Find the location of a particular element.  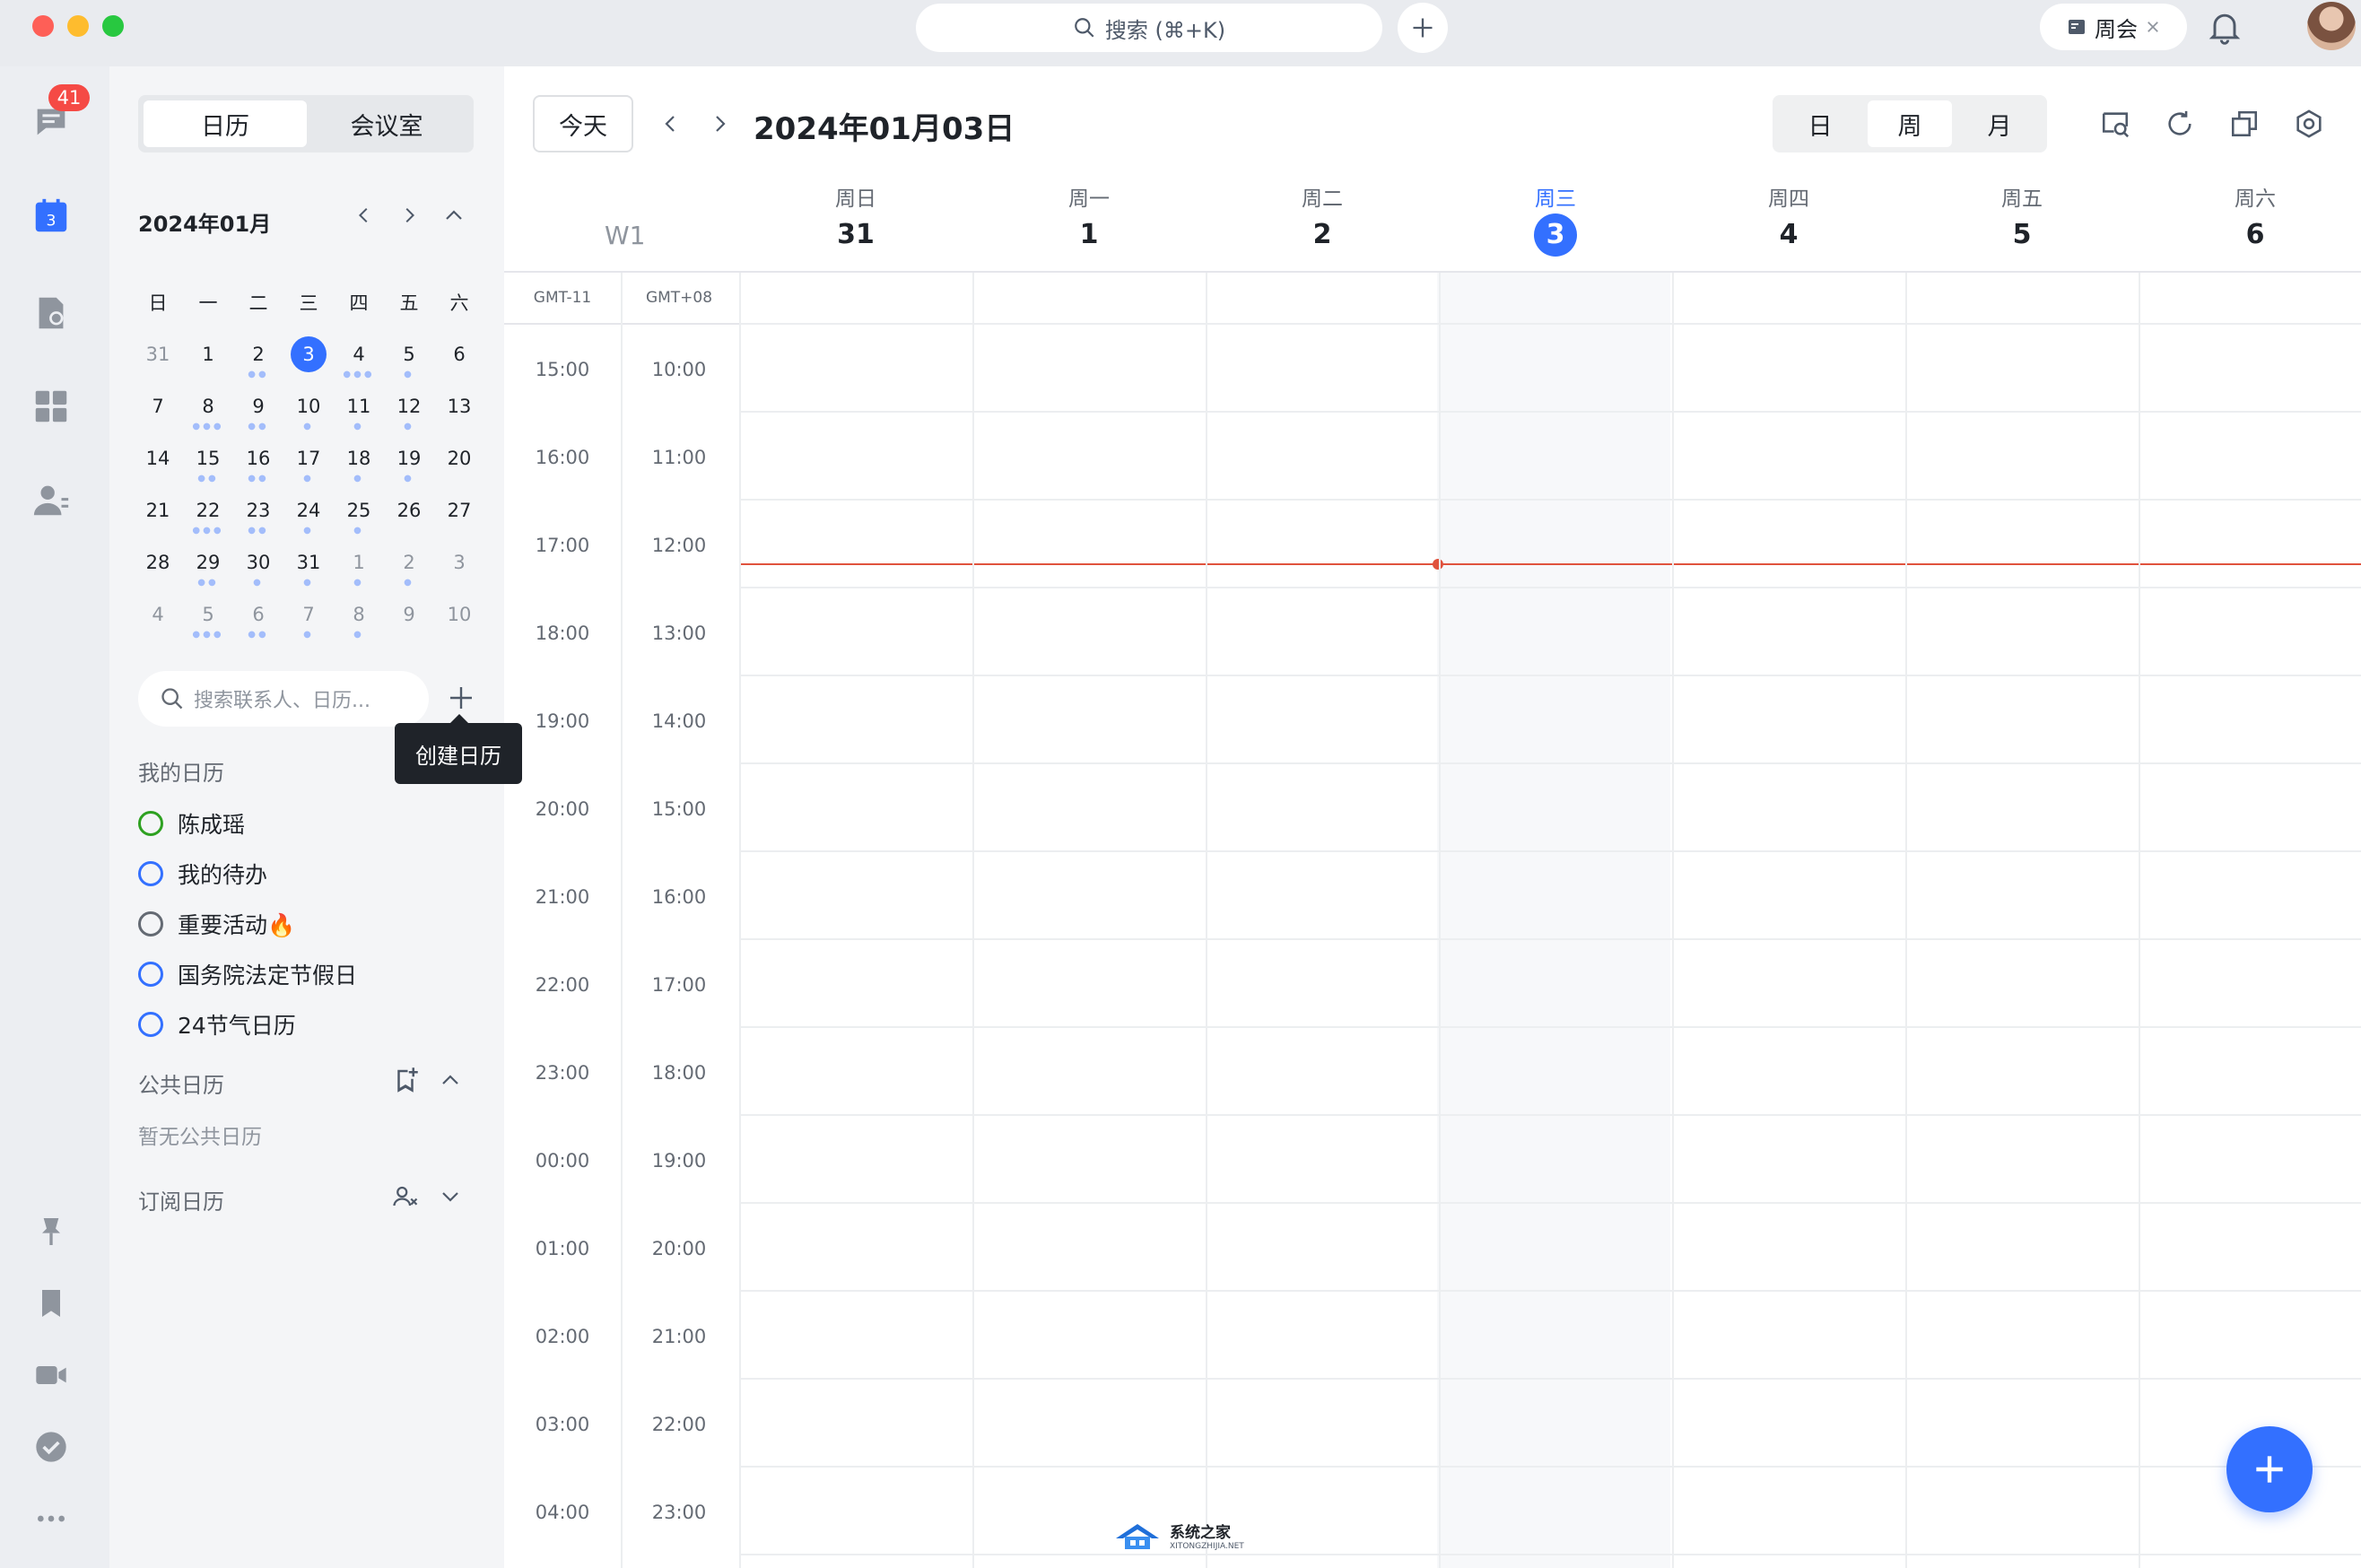

mini-day: 1 ● is located at coordinates (359, 562).